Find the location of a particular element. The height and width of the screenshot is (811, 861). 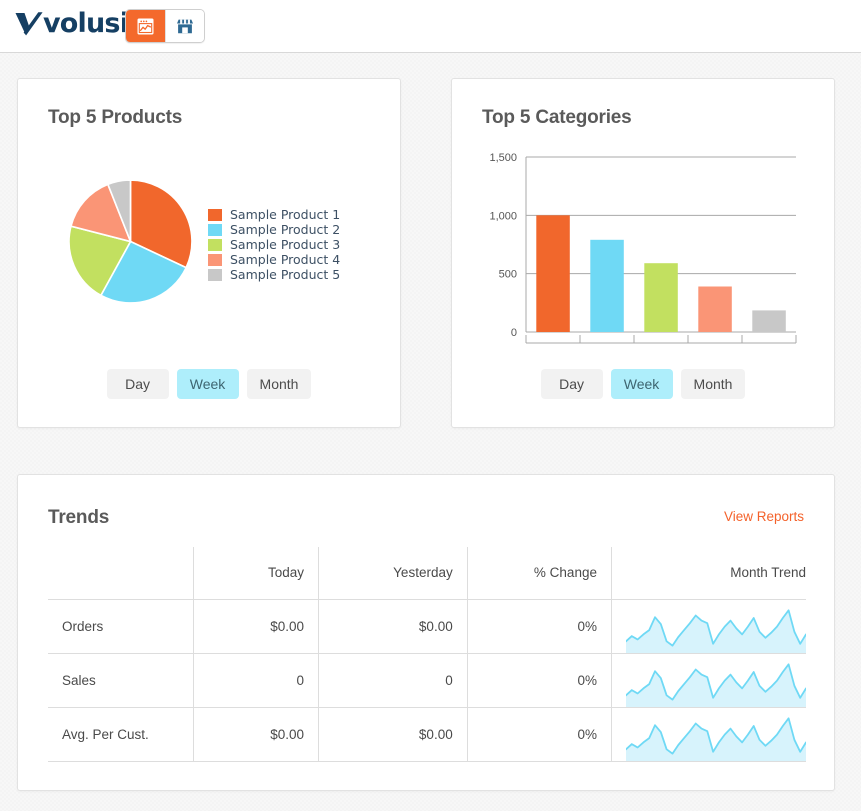

app-header: volusion® is located at coordinates (430, 26).